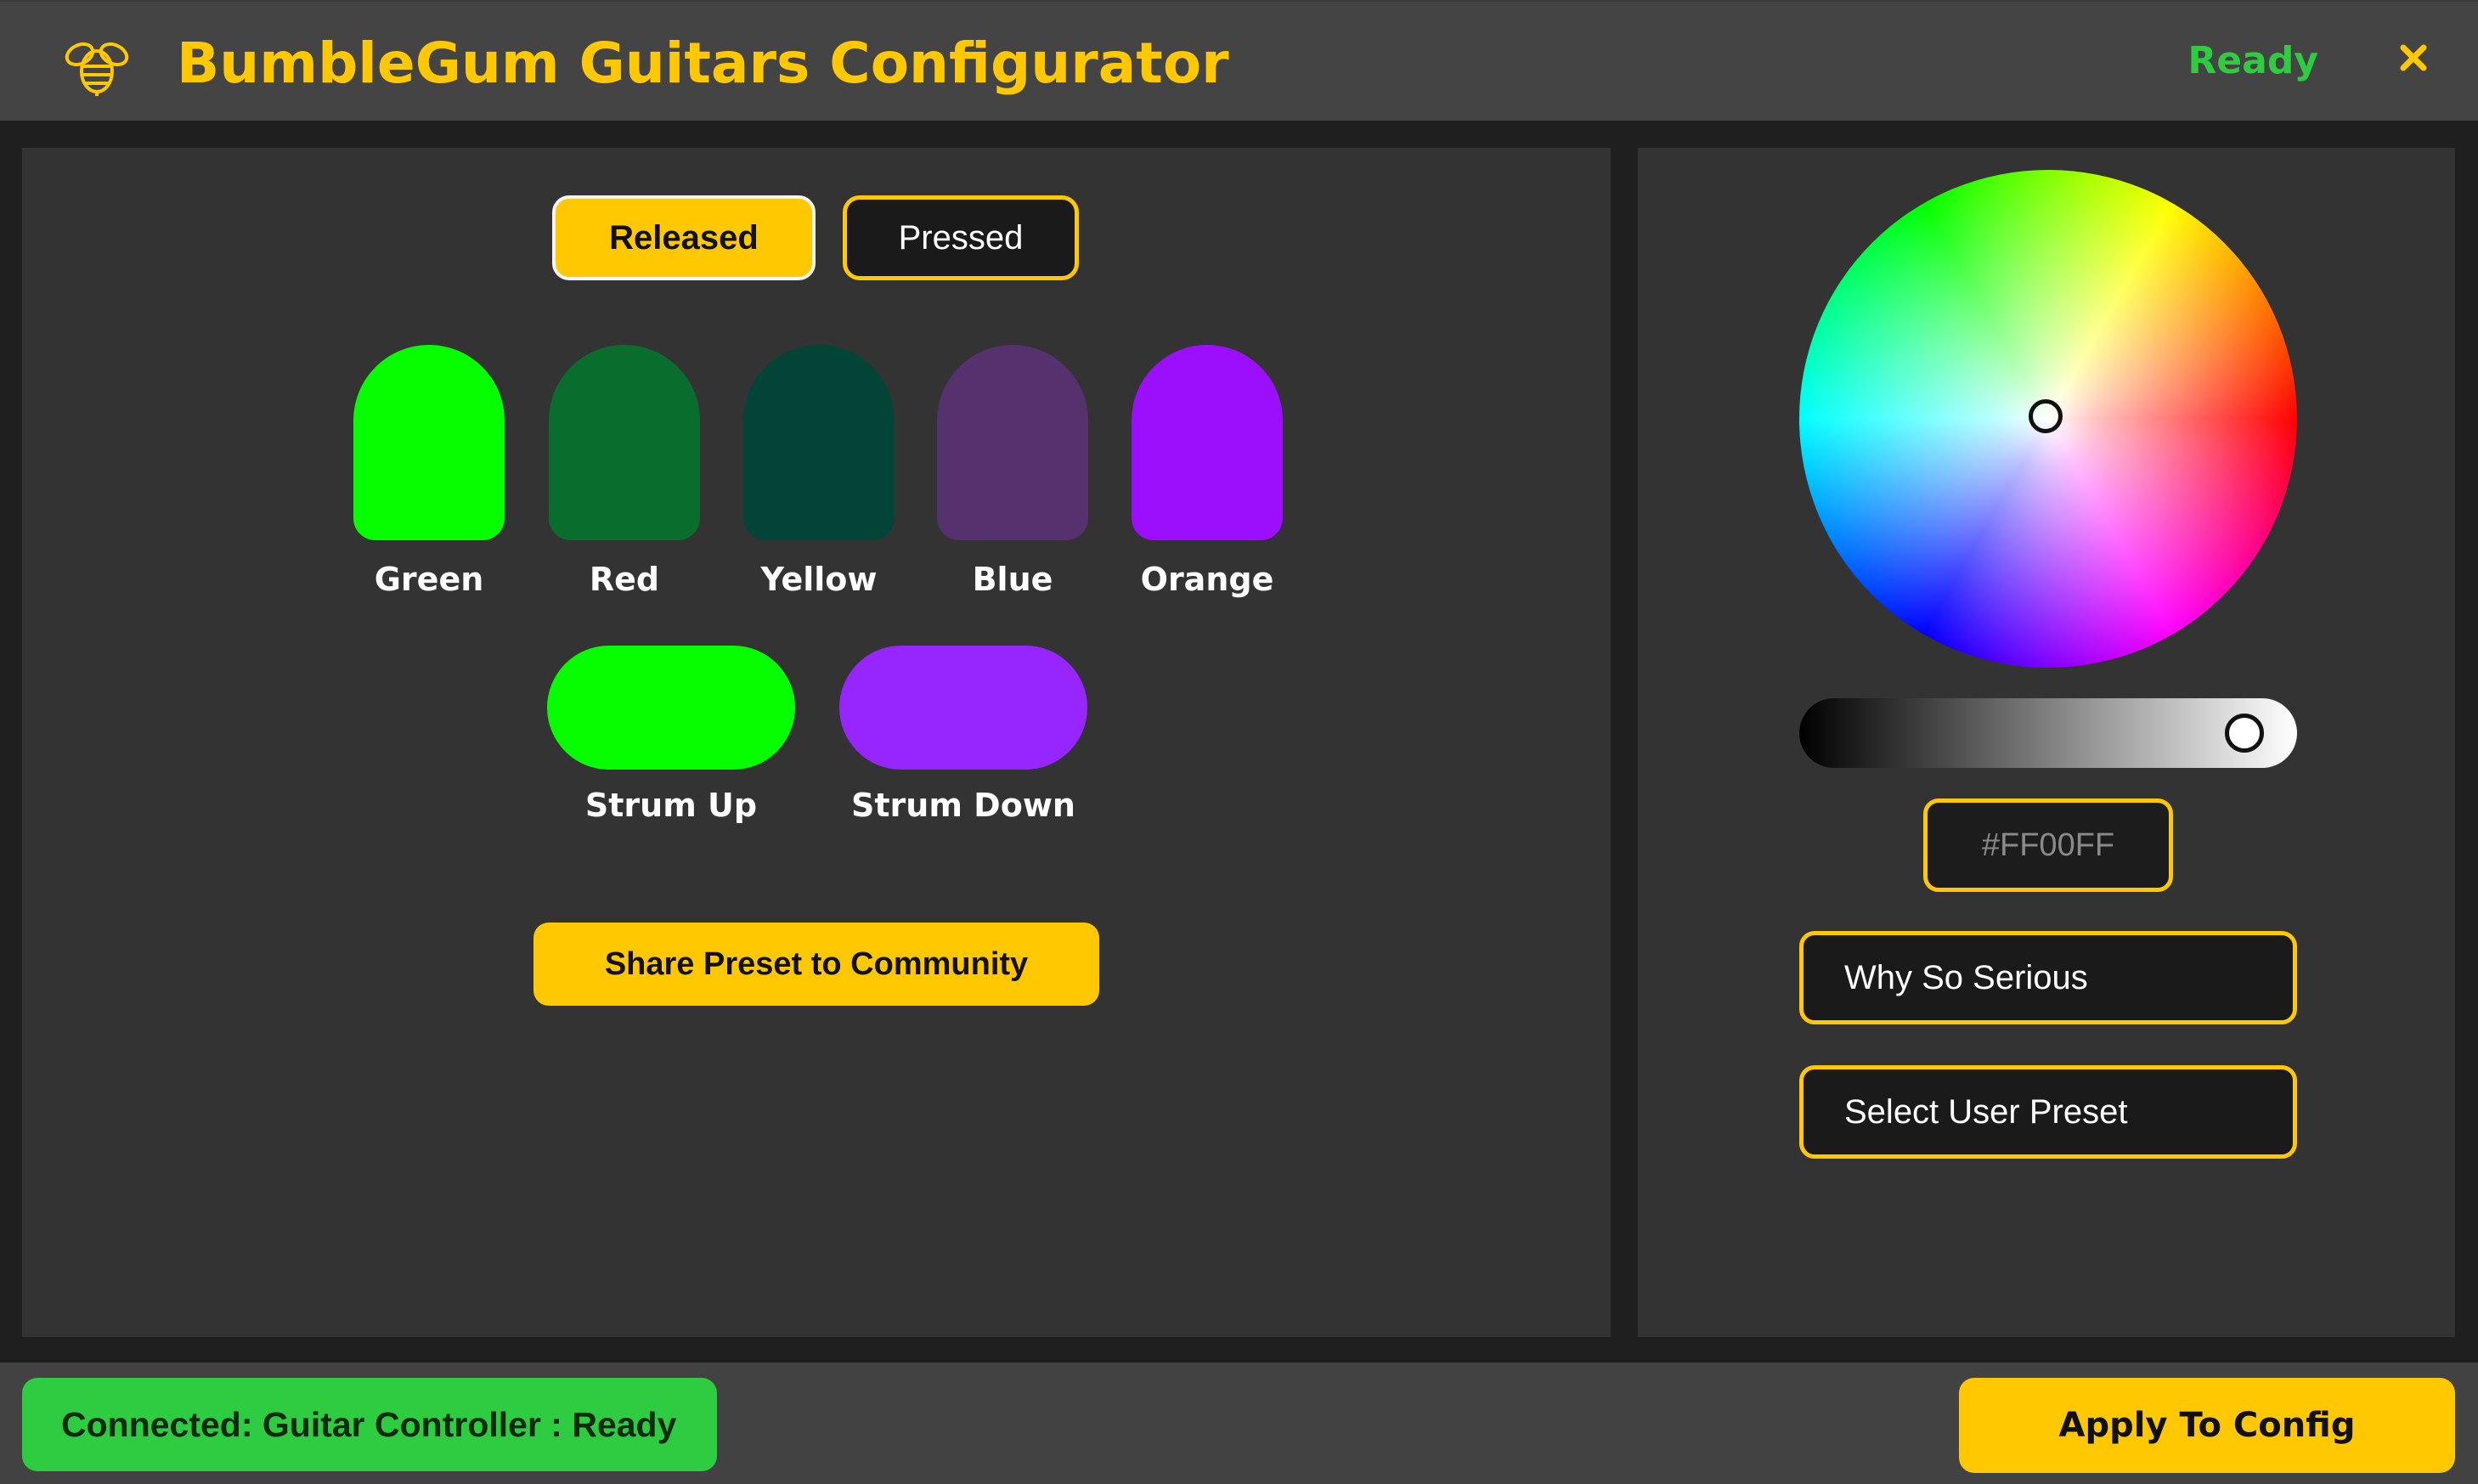 The image size is (2478, 1484). What do you see at coordinates (2048, 977) in the screenshot?
I see `builtin-preset-select: Why So Serious` at bounding box center [2048, 977].